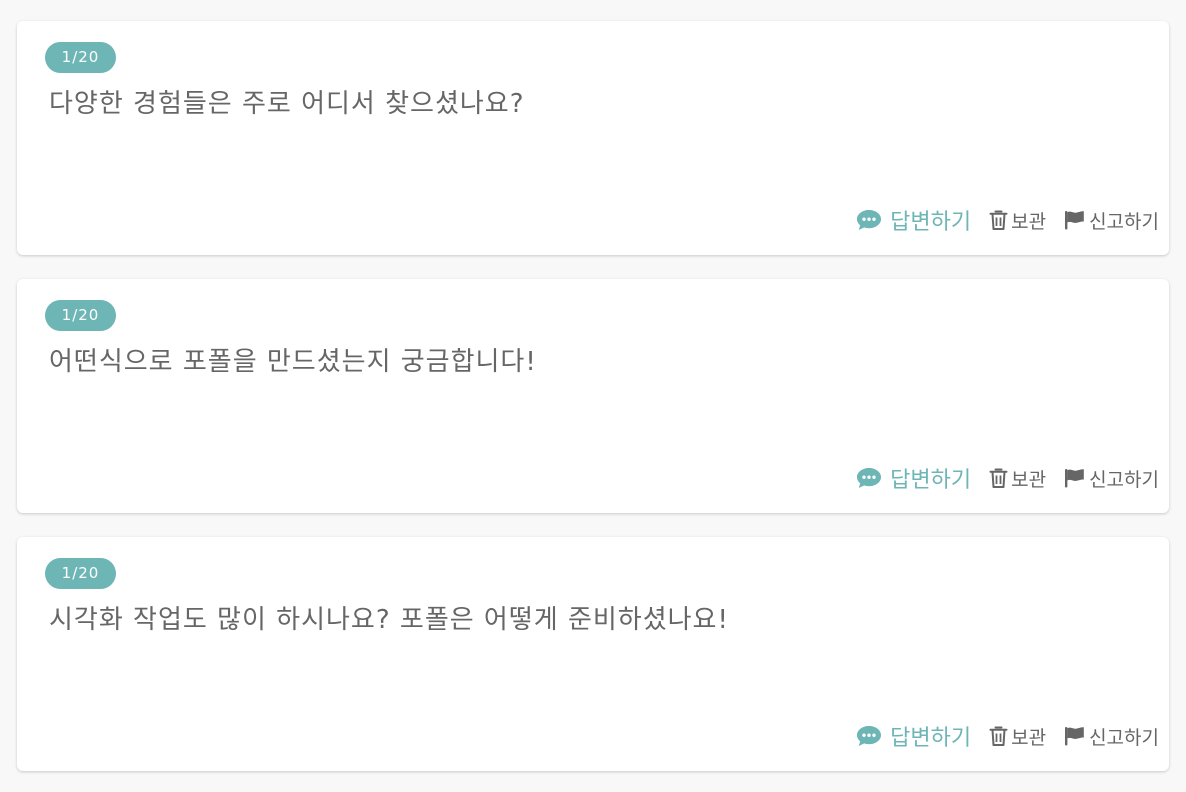 The image size is (1186, 792). What do you see at coordinates (287, 104) in the screenshot?
I see `question-text: 다양한 경험들은 주로 어디서 찾으셨나요?` at bounding box center [287, 104].